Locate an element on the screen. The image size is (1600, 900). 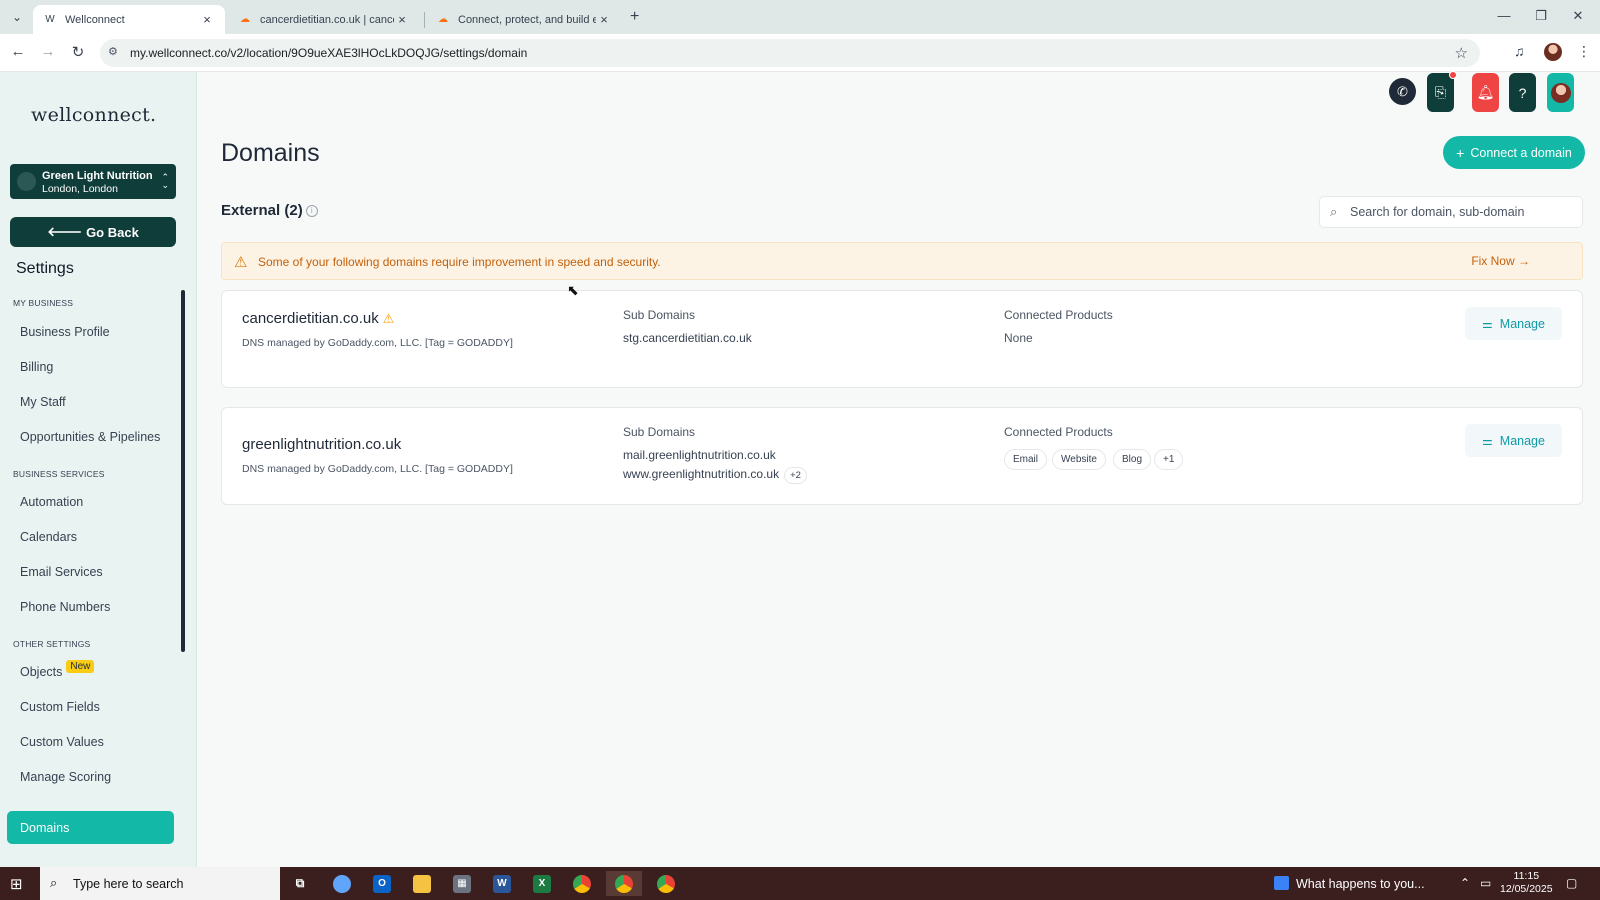
sidebar-item-email-services: Email Services is located at coordinates (61, 572).